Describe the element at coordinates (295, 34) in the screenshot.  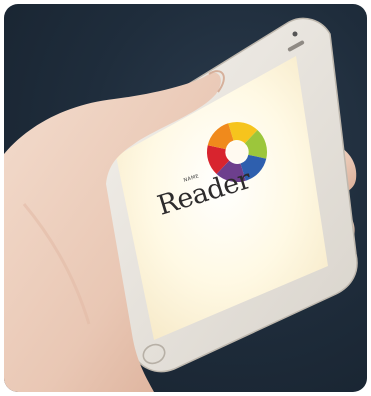
I see `camera-icon` at that location.